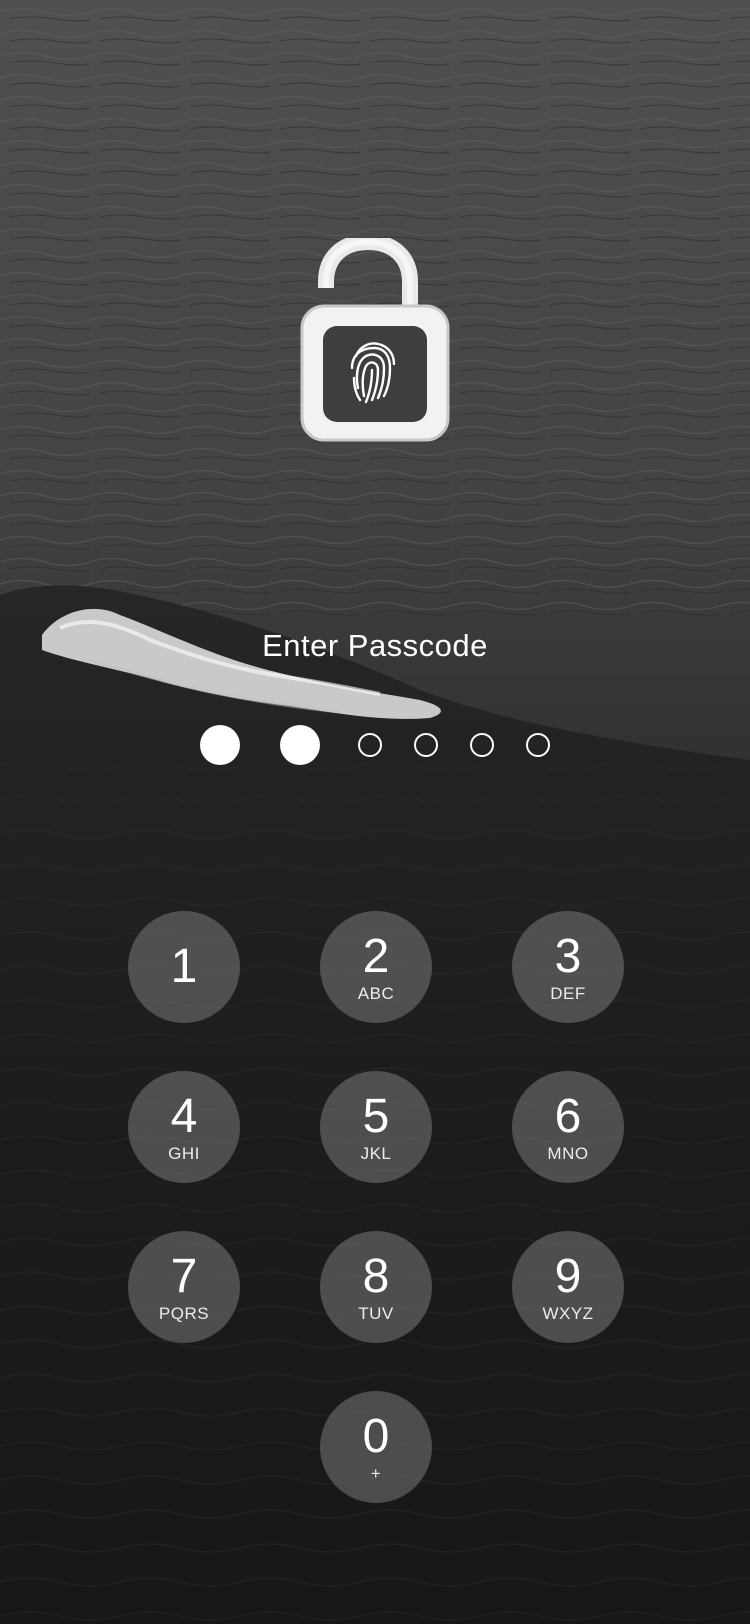 Image resolution: width=750 pixels, height=1624 pixels. I want to click on key-8: 8 TUV, so click(376, 1287).